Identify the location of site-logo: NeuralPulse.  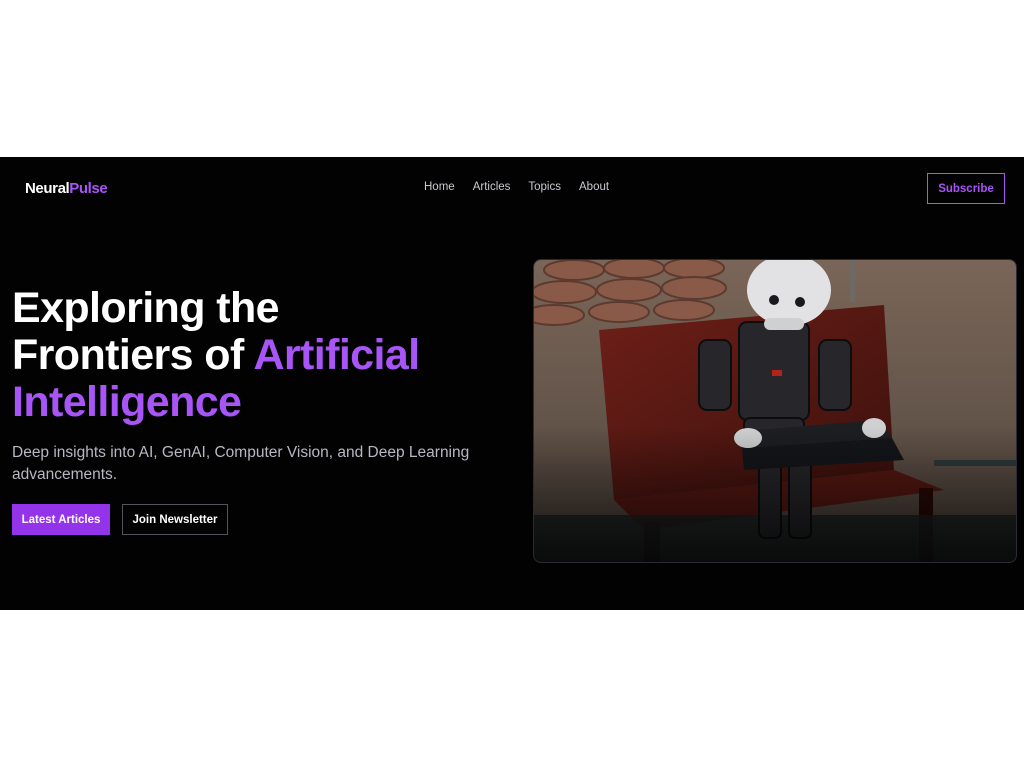
(66, 188).